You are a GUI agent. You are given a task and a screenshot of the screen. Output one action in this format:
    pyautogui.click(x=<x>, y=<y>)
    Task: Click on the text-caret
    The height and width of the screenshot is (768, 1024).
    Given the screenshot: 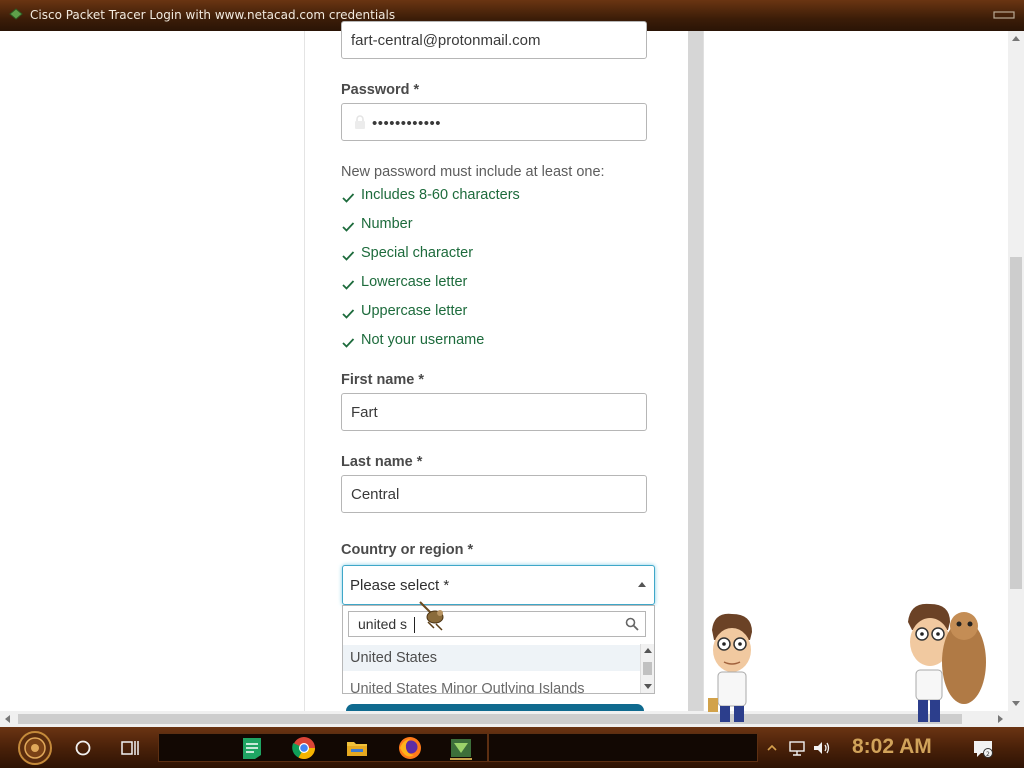 What is the action you would take?
    pyautogui.click(x=414, y=625)
    